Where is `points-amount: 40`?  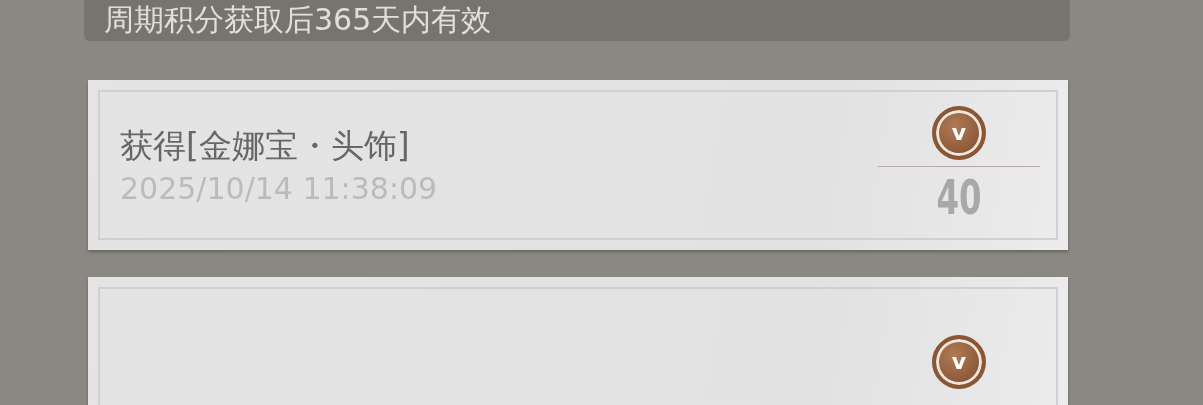
points-amount: 40 is located at coordinates (959, 197).